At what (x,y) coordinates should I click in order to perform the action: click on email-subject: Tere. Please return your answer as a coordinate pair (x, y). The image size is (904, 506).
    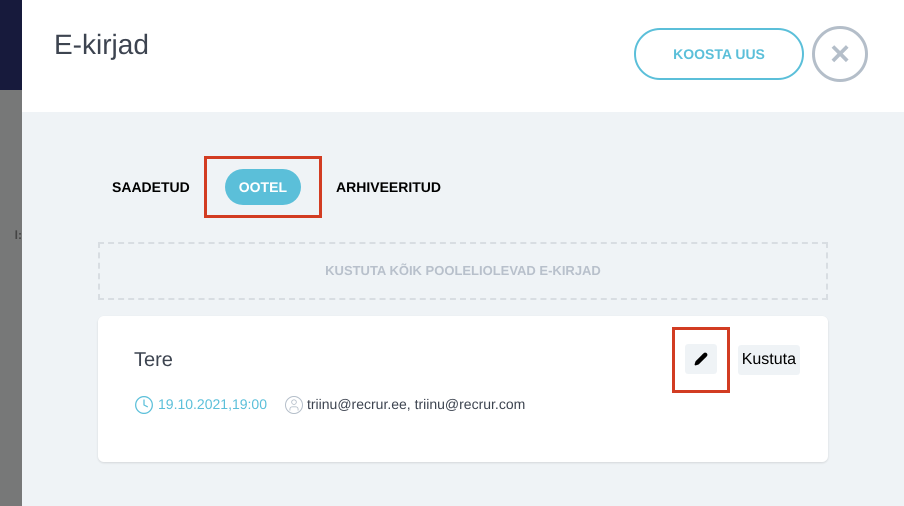
    Looking at the image, I should click on (153, 360).